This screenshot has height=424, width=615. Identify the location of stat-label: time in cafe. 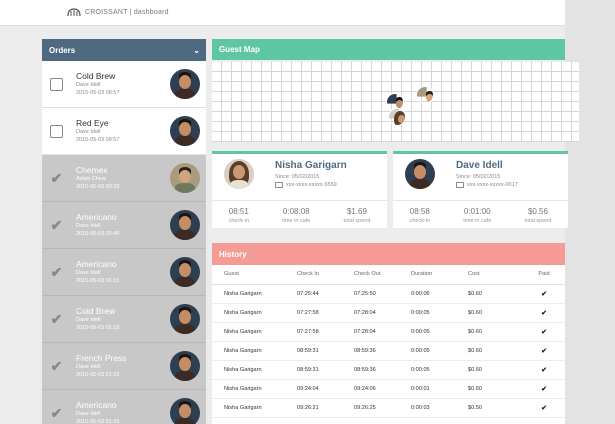
(296, 221).